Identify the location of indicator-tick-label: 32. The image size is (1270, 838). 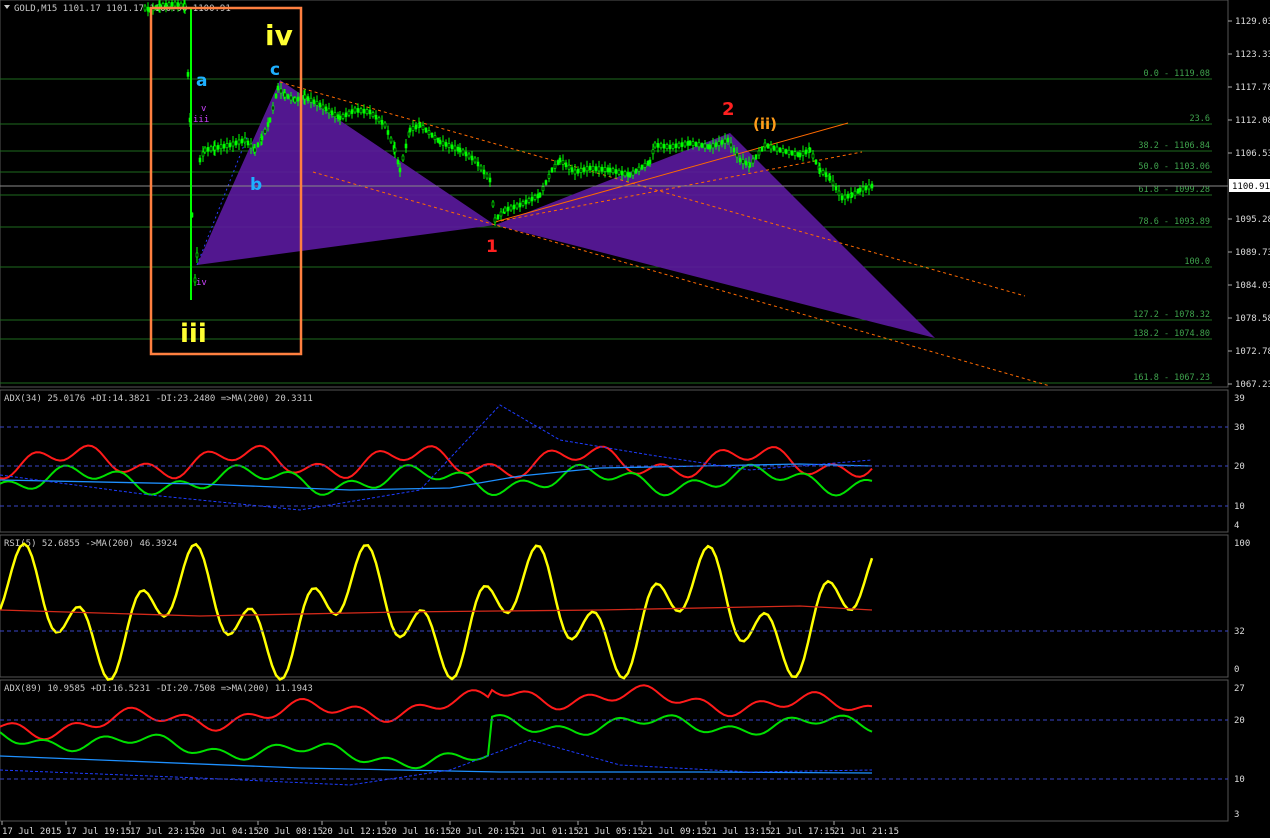
(1239, 632).